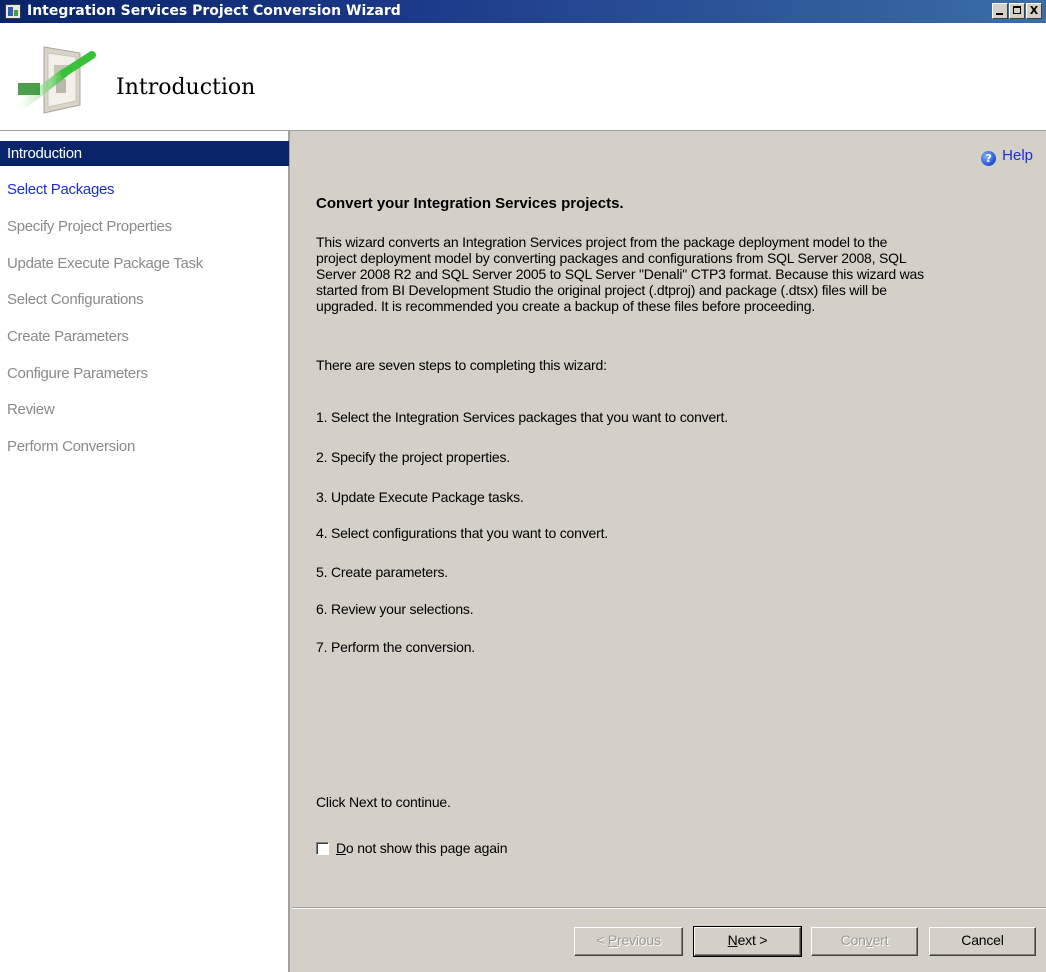 This screenshot has width=1046, height=972. I want to click on do-not-show-again-checkbox, so click(322, 848).